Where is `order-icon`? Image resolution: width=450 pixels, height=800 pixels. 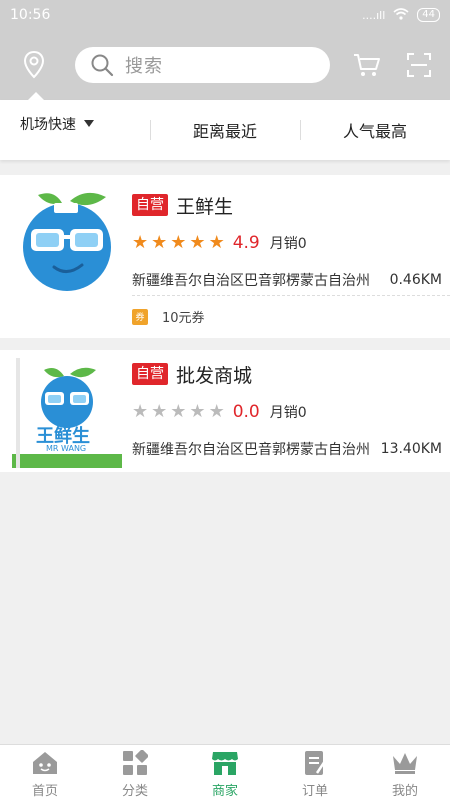 order-icon is located at coordinates (315, 763).